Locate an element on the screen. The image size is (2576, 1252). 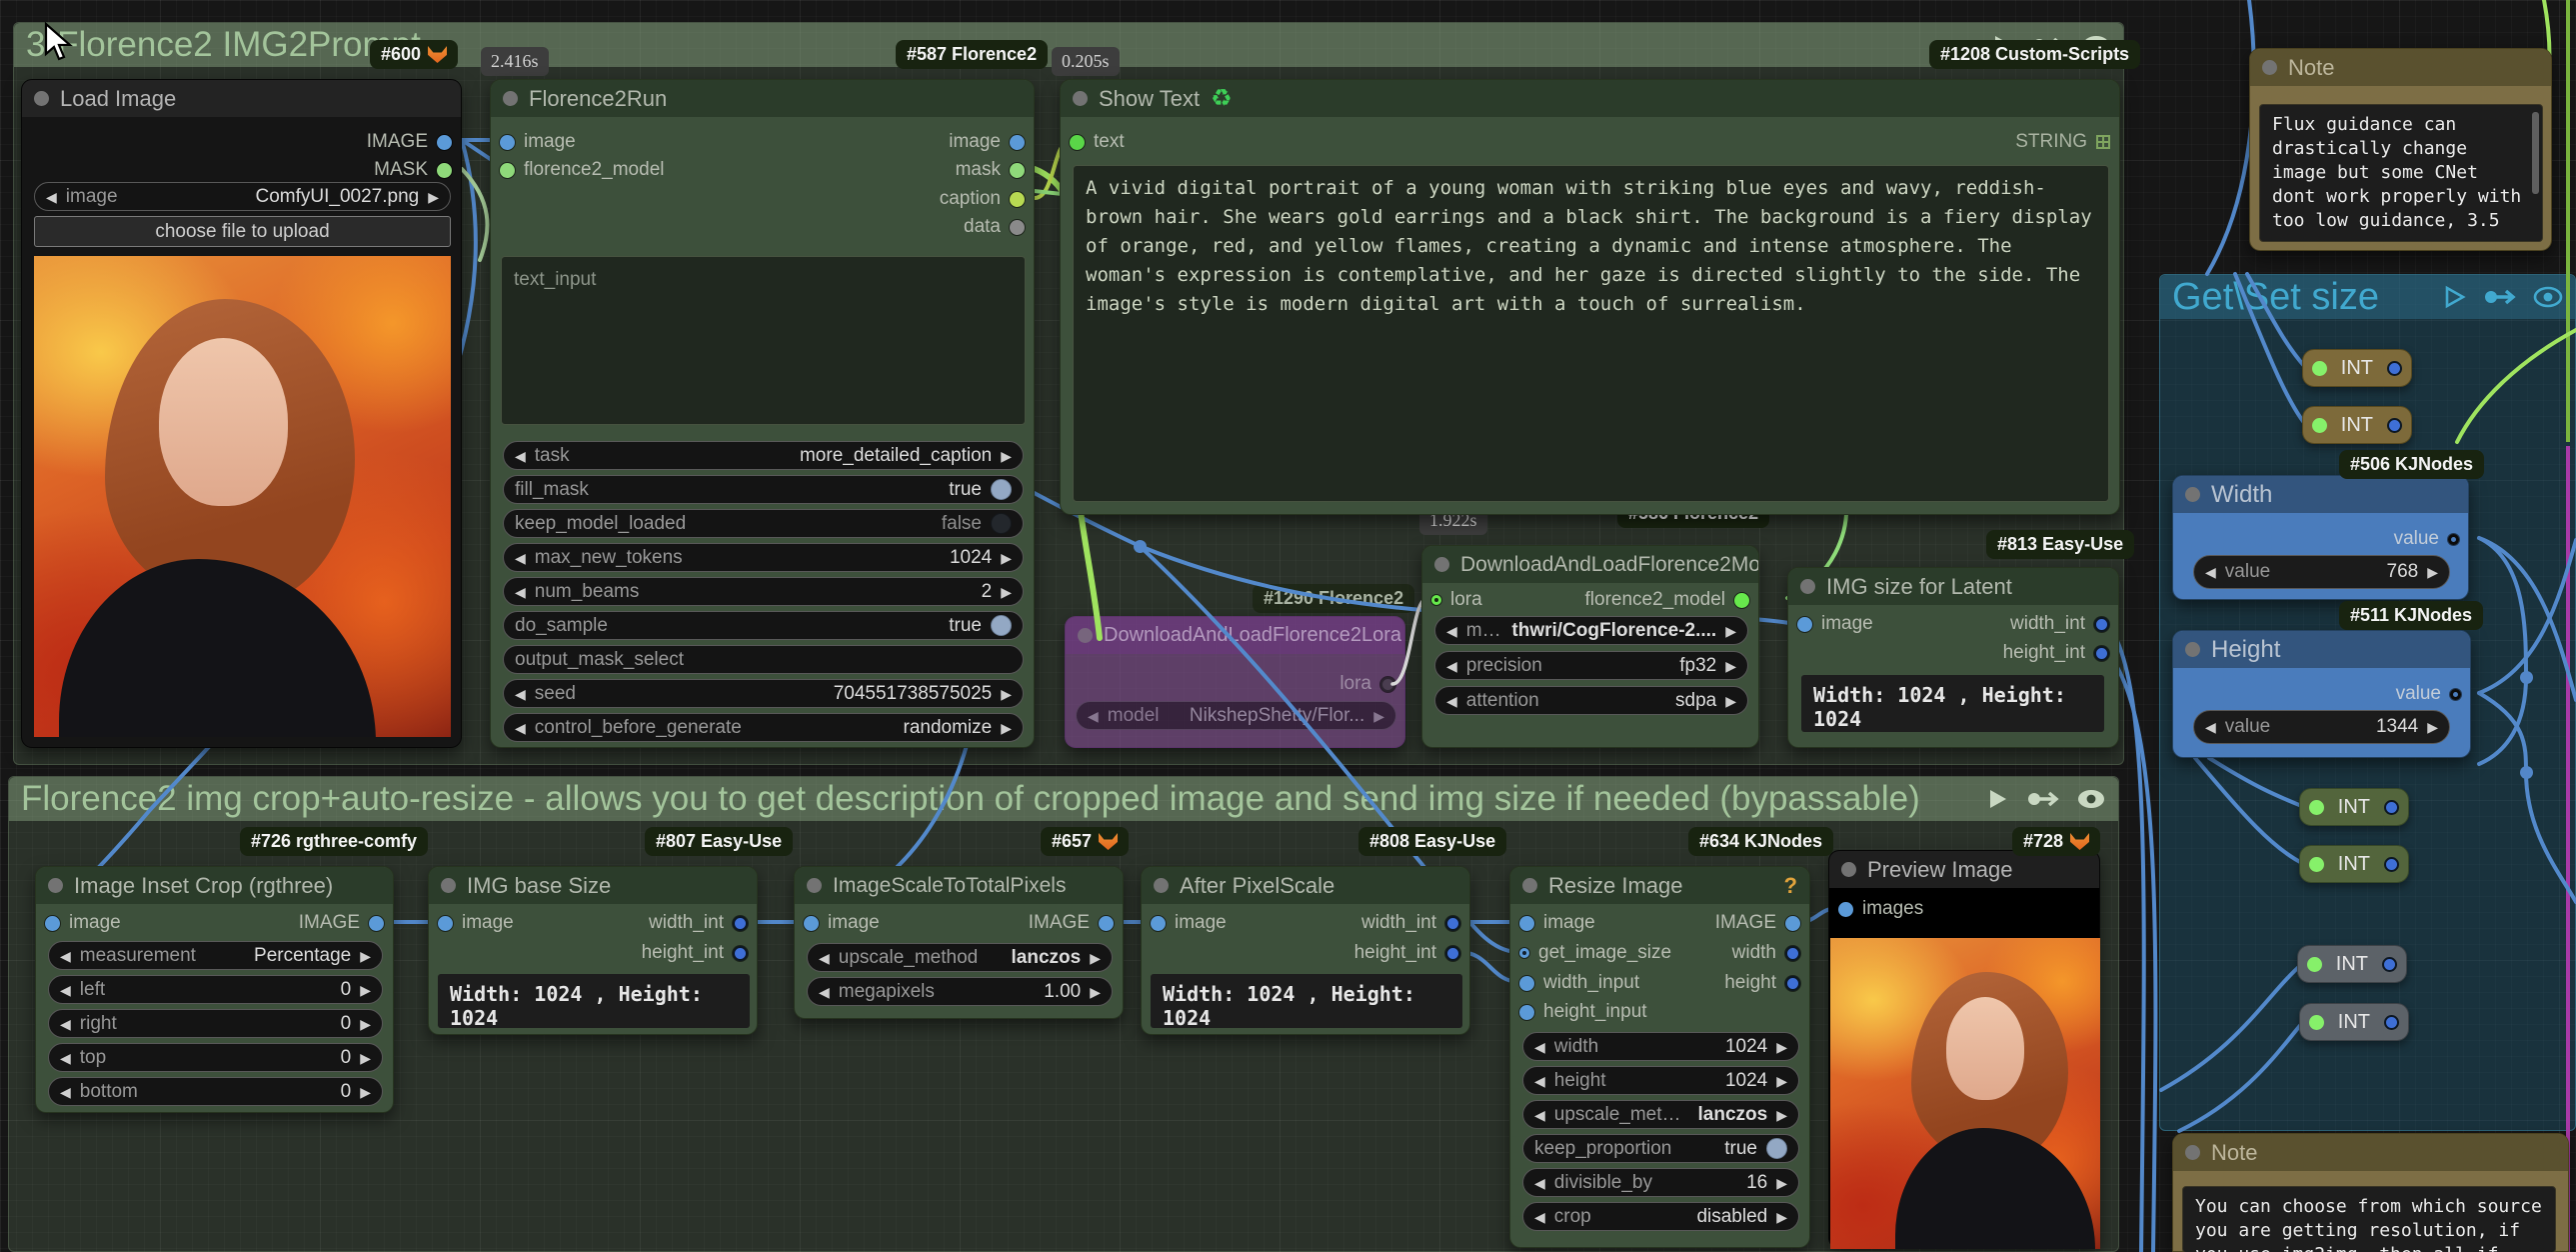
crop-combo: ◀ crop disabled ▶ is located at coordinates (1661, 1216).